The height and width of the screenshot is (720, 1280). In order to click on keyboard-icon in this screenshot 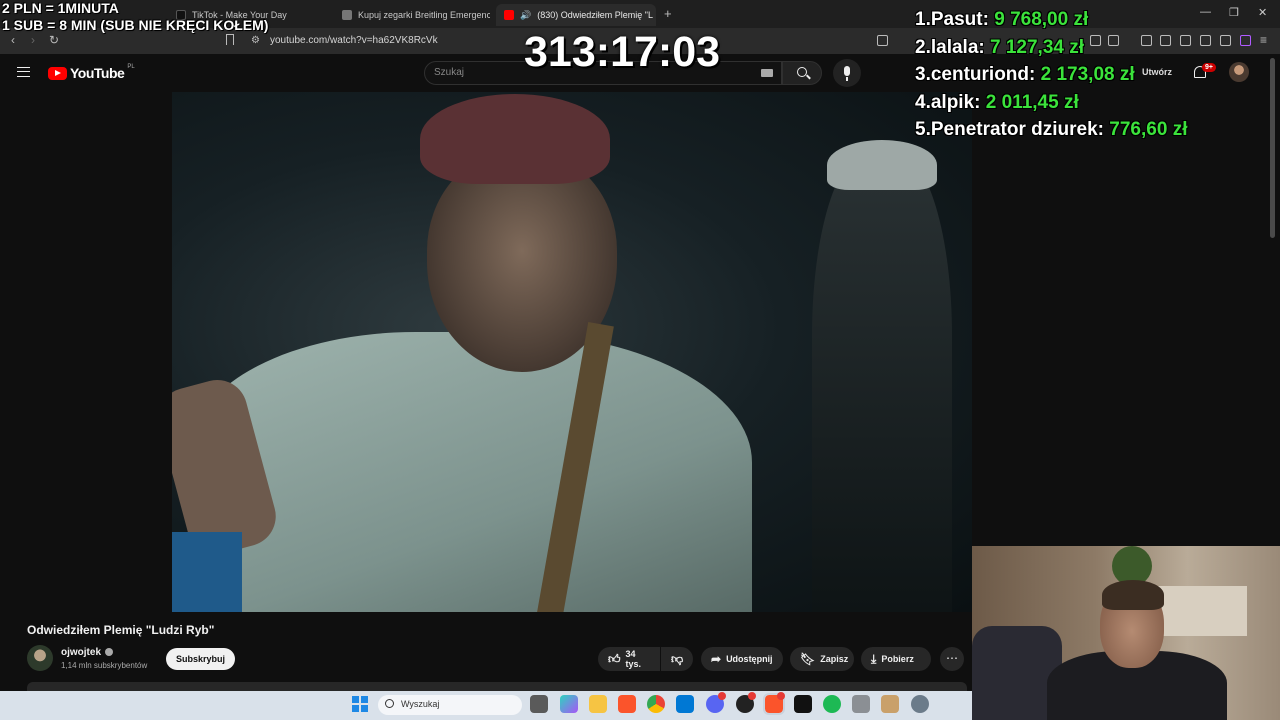, I will do `click(767, 73)`.